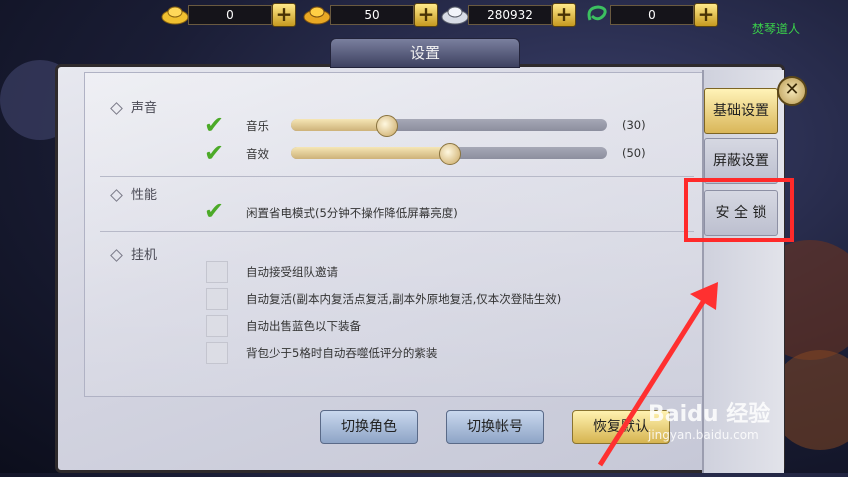 The width and height of the screenshot is (848, 477). I want to click on switch-role-button: 切换角色, so click(369, 427).